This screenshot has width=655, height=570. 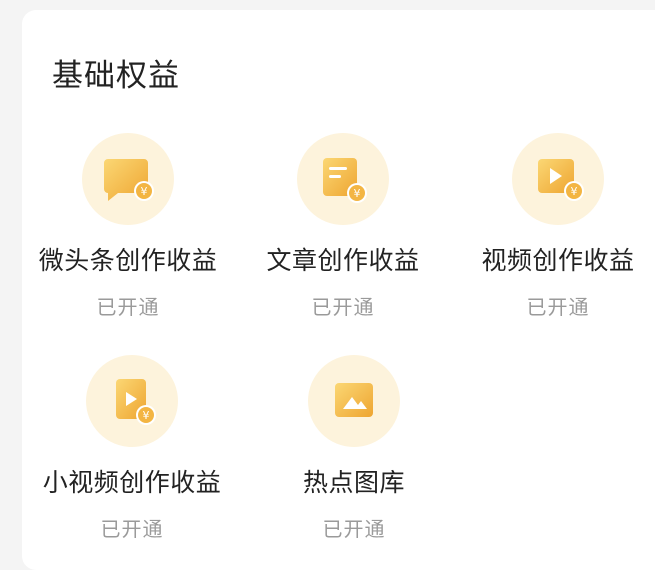 I want to click on short-video-yuan-icon: ¥, so click(x=136, y=402).